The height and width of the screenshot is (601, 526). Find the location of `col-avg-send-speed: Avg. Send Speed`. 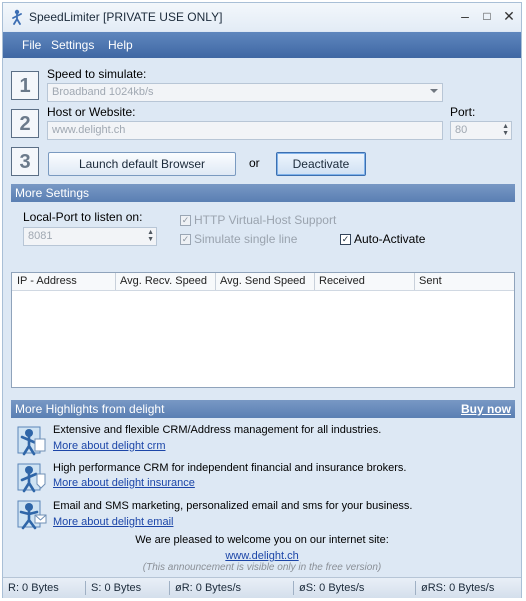

col-avg-send-speed: Avg. Send Speed is located at coordinates (262, 281).